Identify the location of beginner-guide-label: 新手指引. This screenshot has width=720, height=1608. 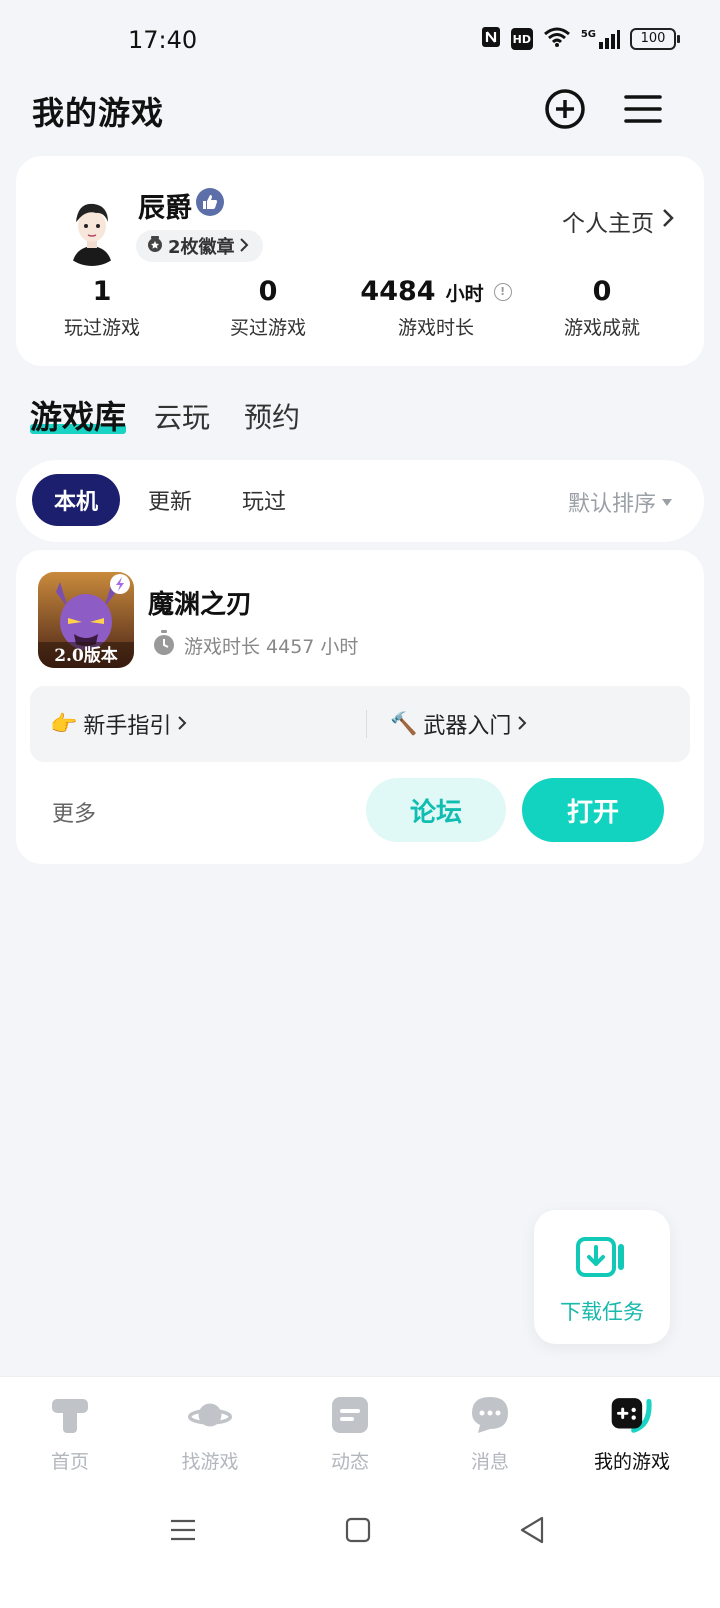
(127, 726).